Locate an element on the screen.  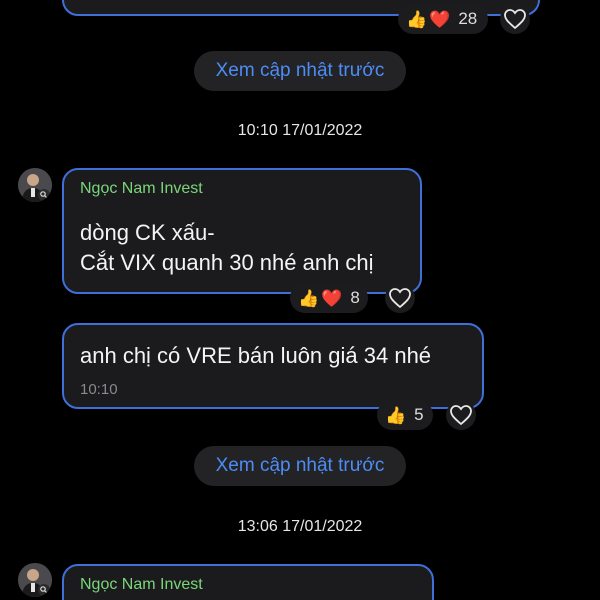
date-separator: 13:06 17/01/2022 is located at coordinates (300, 526).